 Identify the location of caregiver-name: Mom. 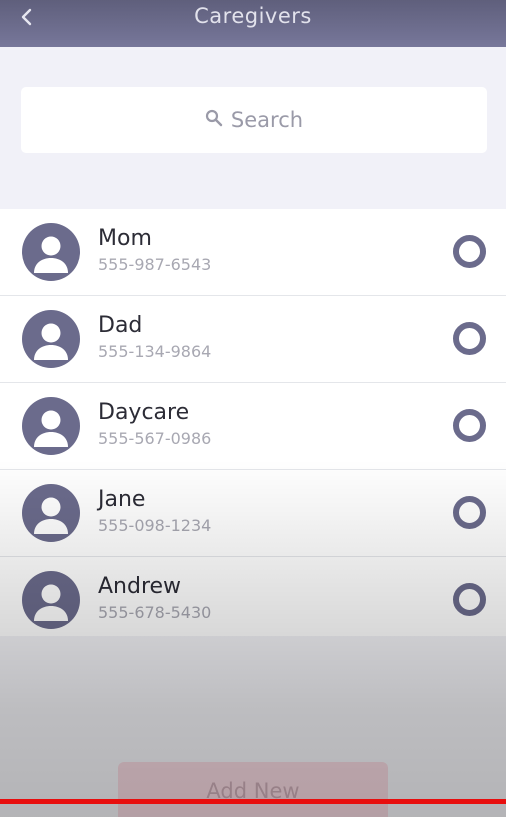
(125, 238).